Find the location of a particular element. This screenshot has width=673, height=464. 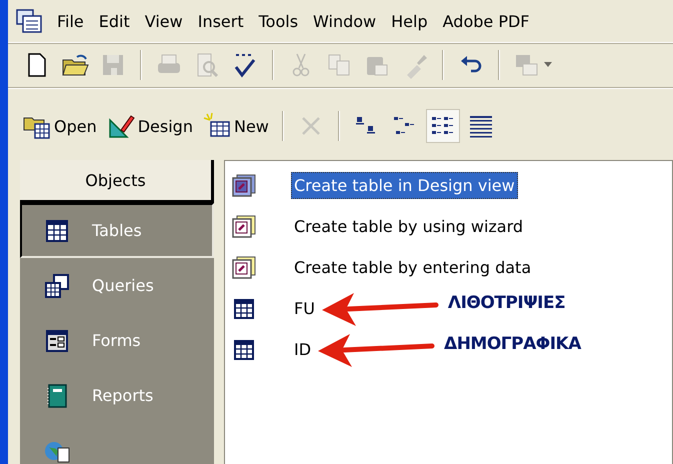

stacked-tables-icon is located at coordinates (57, 285).